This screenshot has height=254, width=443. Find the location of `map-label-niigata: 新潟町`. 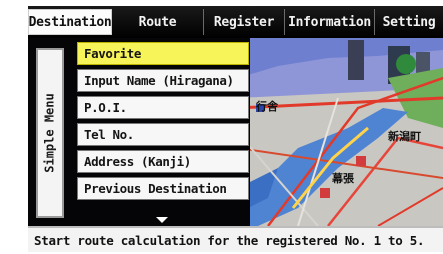

map-label-niigata: 新潟町 is located at coordinates (404, 136).